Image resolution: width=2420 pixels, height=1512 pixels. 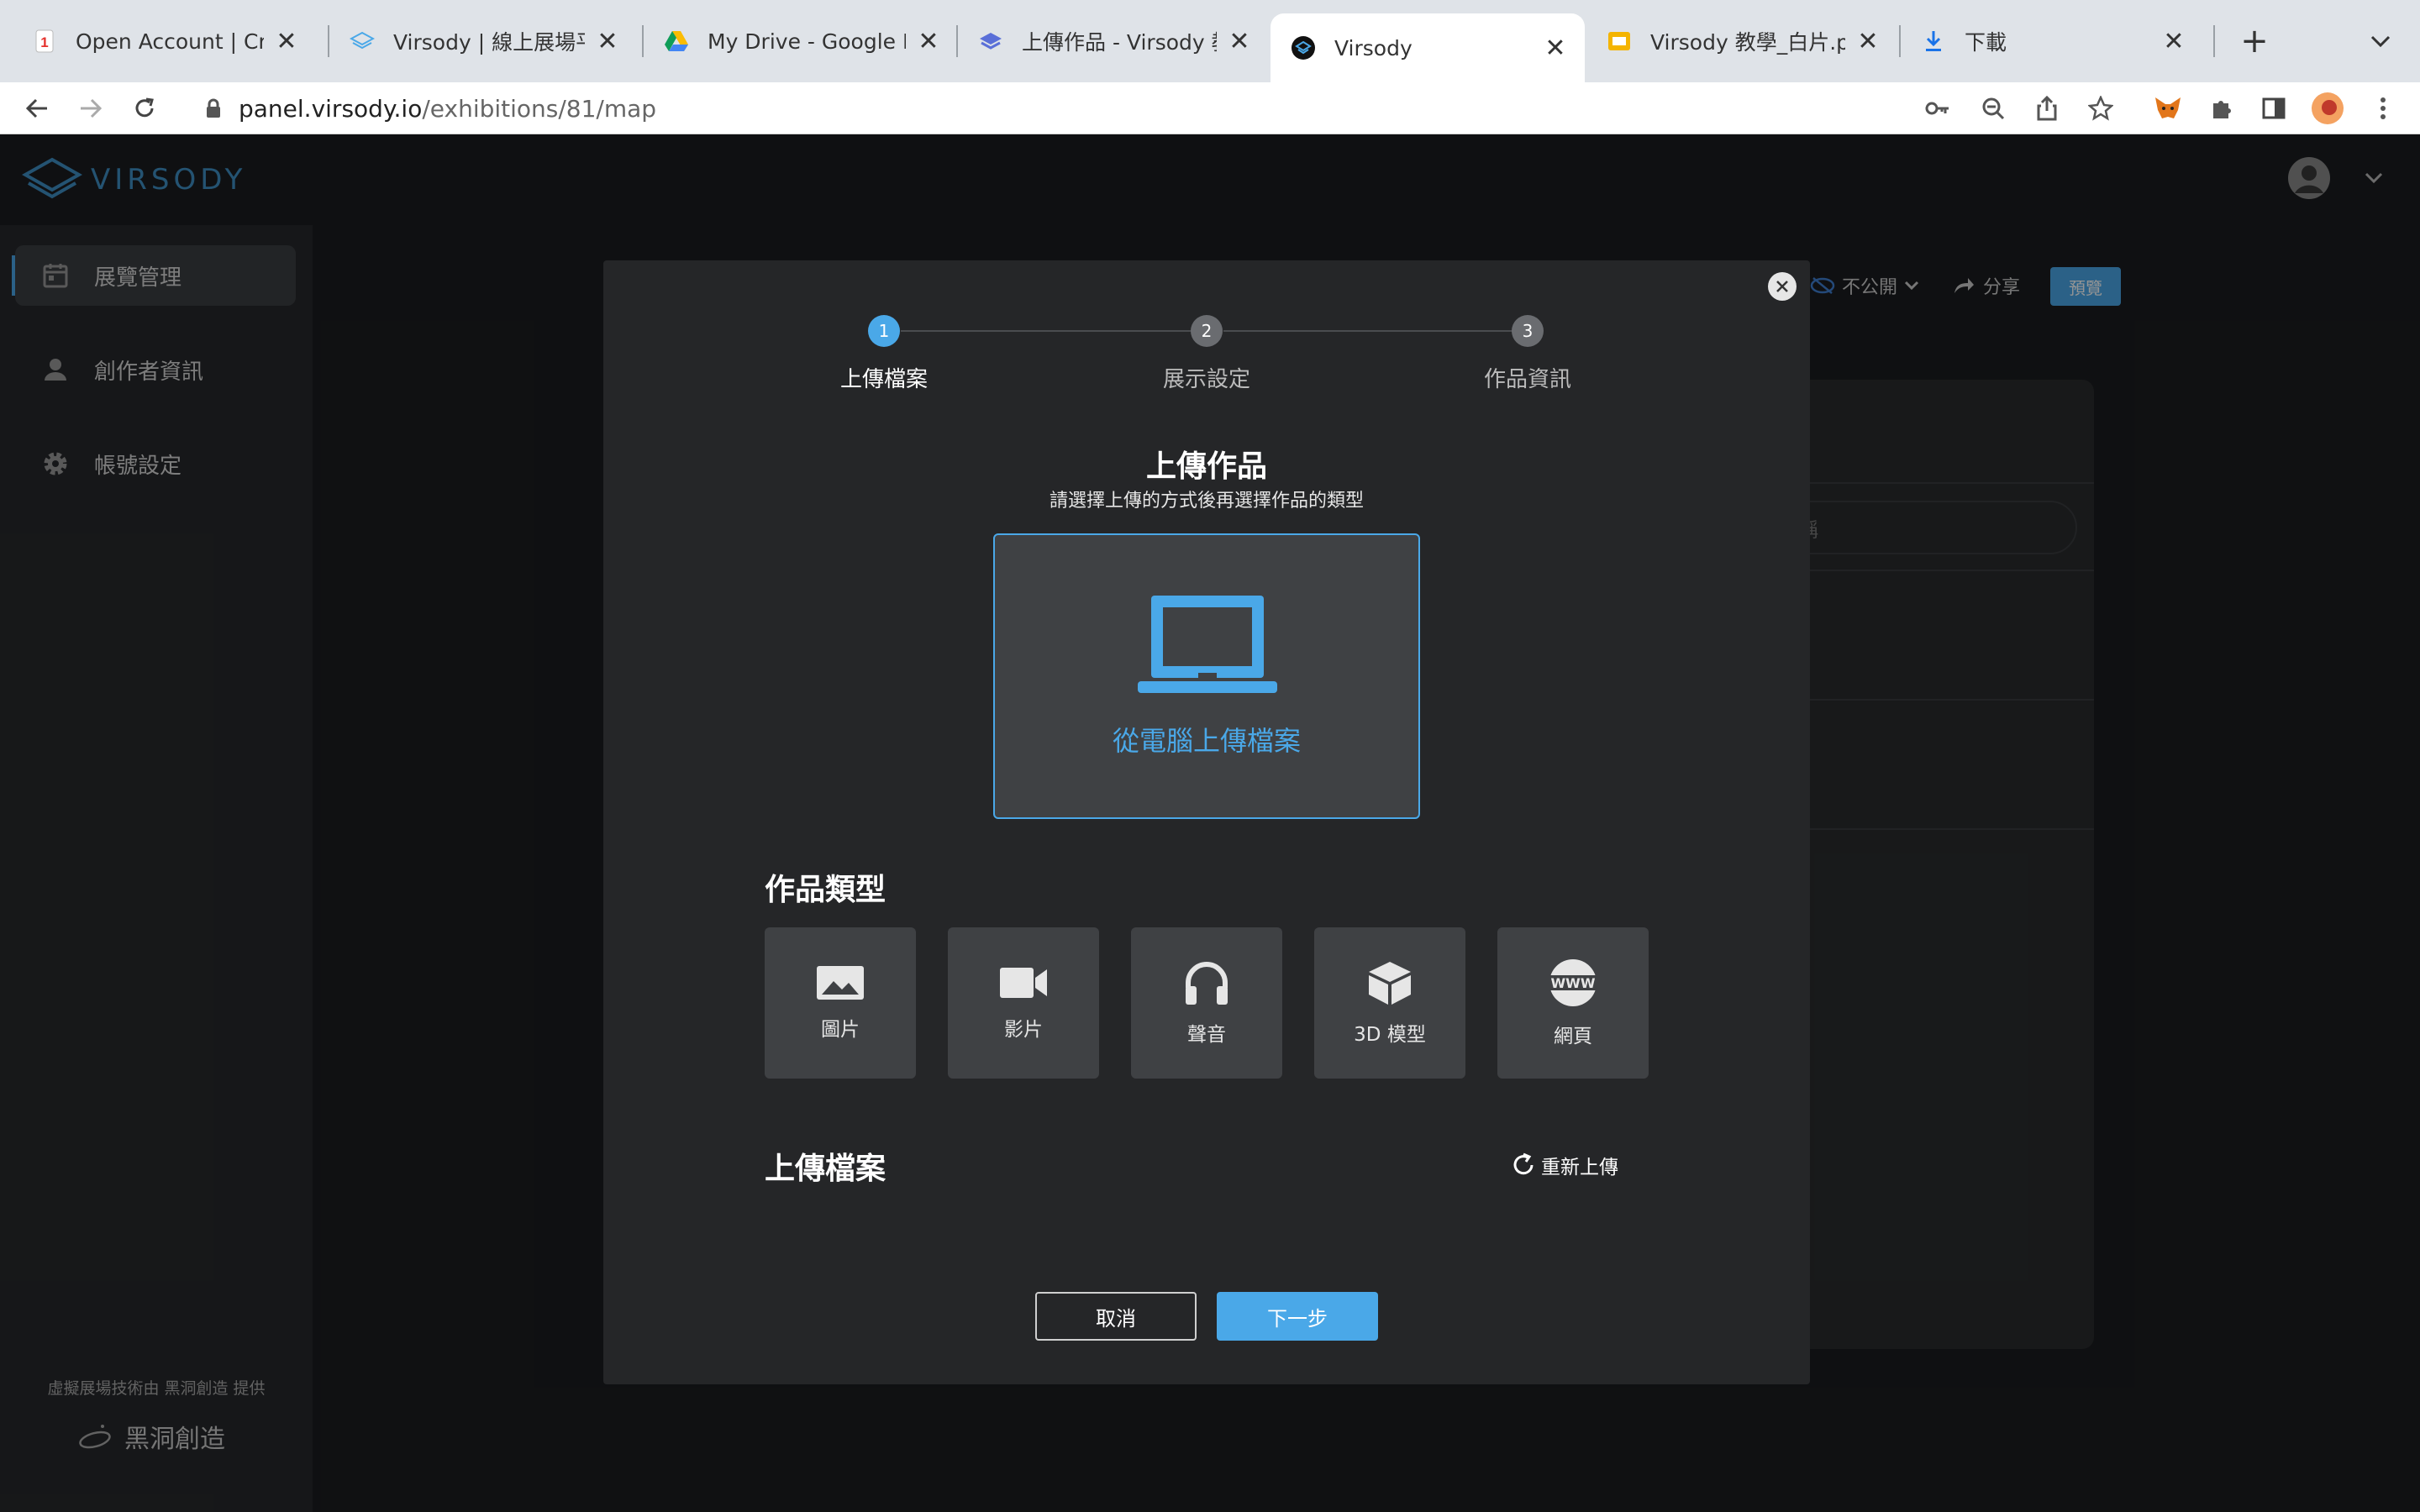 What do you see at coordinates (144, 108) in the screenshot?
I see `reload-icon` at bounding box center [144, 108].